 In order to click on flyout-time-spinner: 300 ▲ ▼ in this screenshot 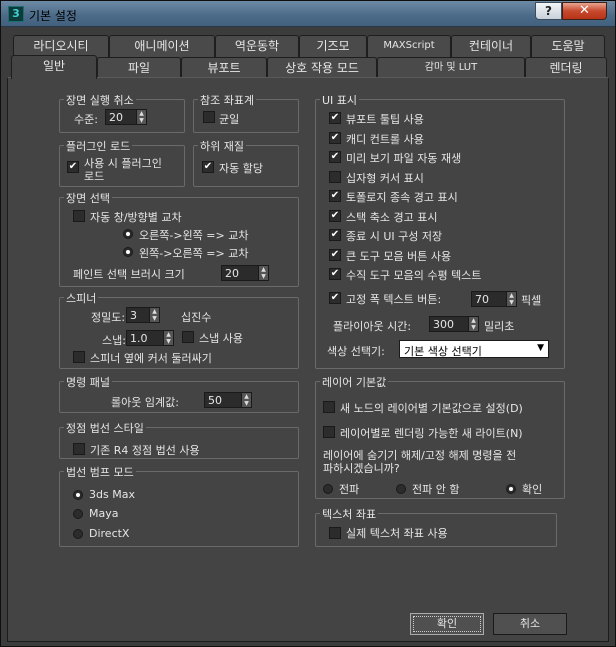, I will do `click(454, 324)`.